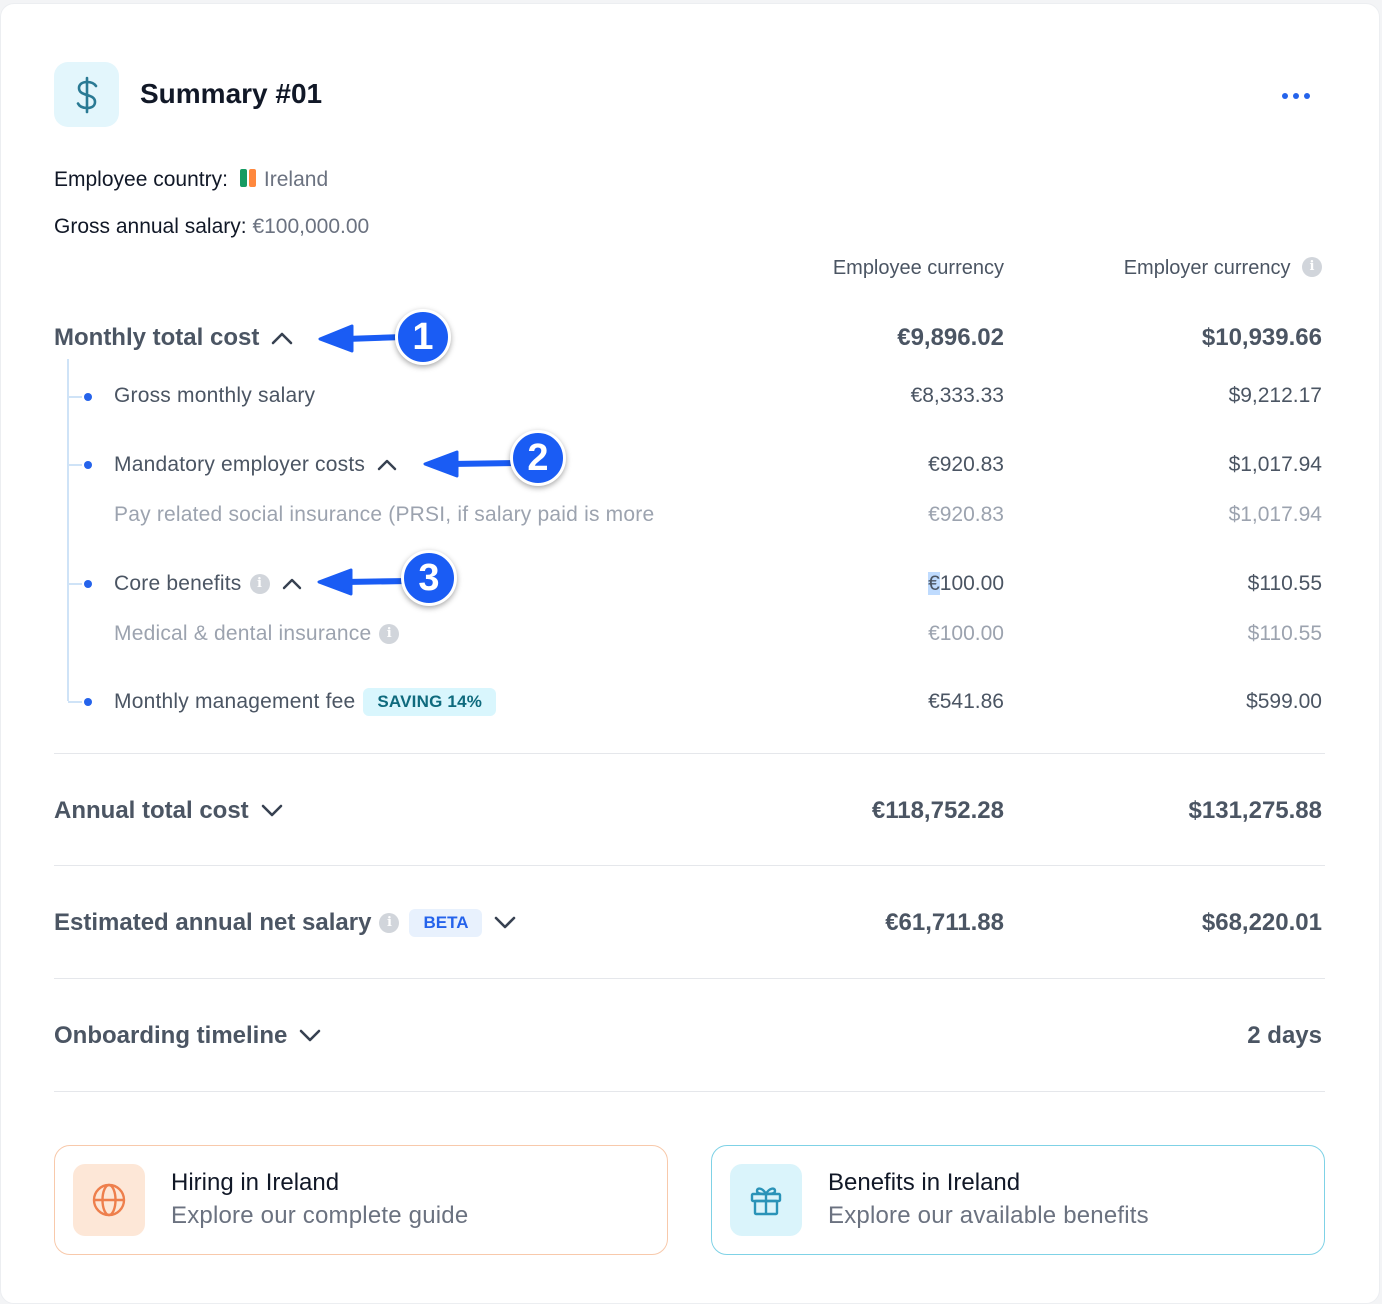 The image size is (1382, 1304). I want to click on salary-value: €100,000.00, so click(311, 226).